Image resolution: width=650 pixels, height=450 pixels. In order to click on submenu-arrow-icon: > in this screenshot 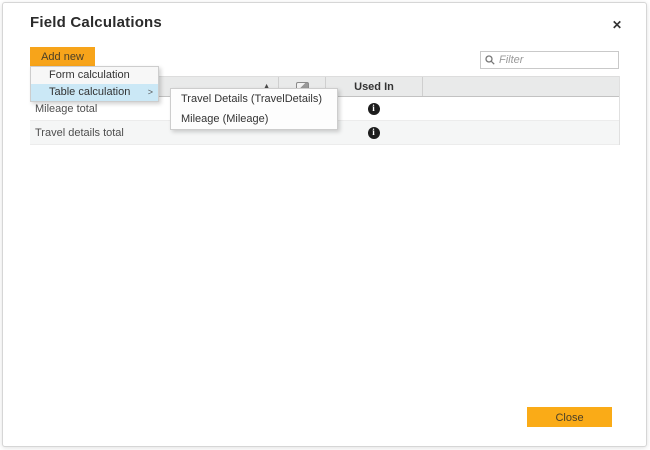, I will do `click(150, 92)`.